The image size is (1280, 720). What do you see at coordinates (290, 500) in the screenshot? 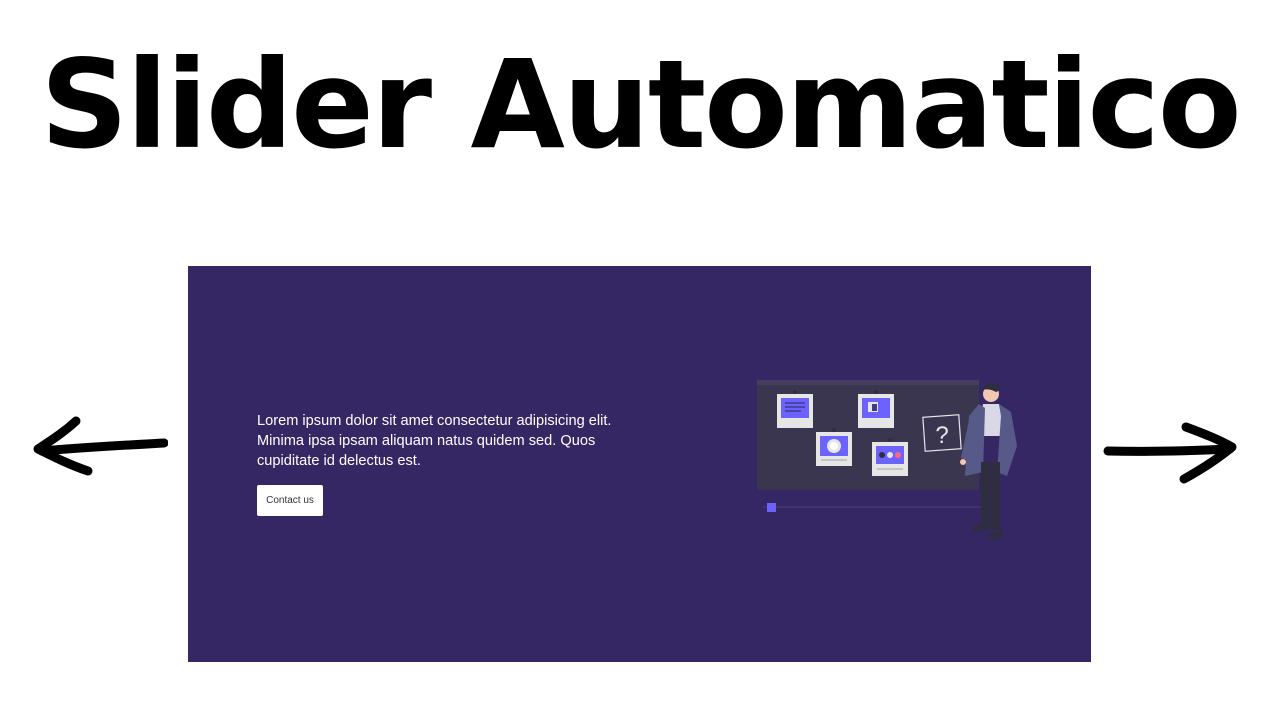
I see `contact-us-button: Contact us` at bounding box center [290, 500].